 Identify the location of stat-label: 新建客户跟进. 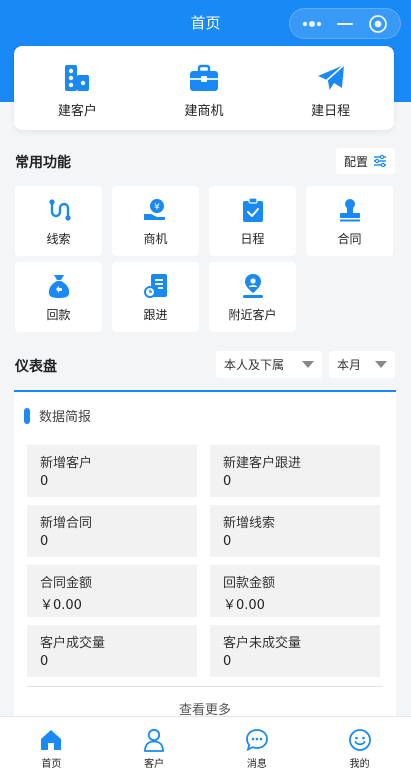
(262, 463).